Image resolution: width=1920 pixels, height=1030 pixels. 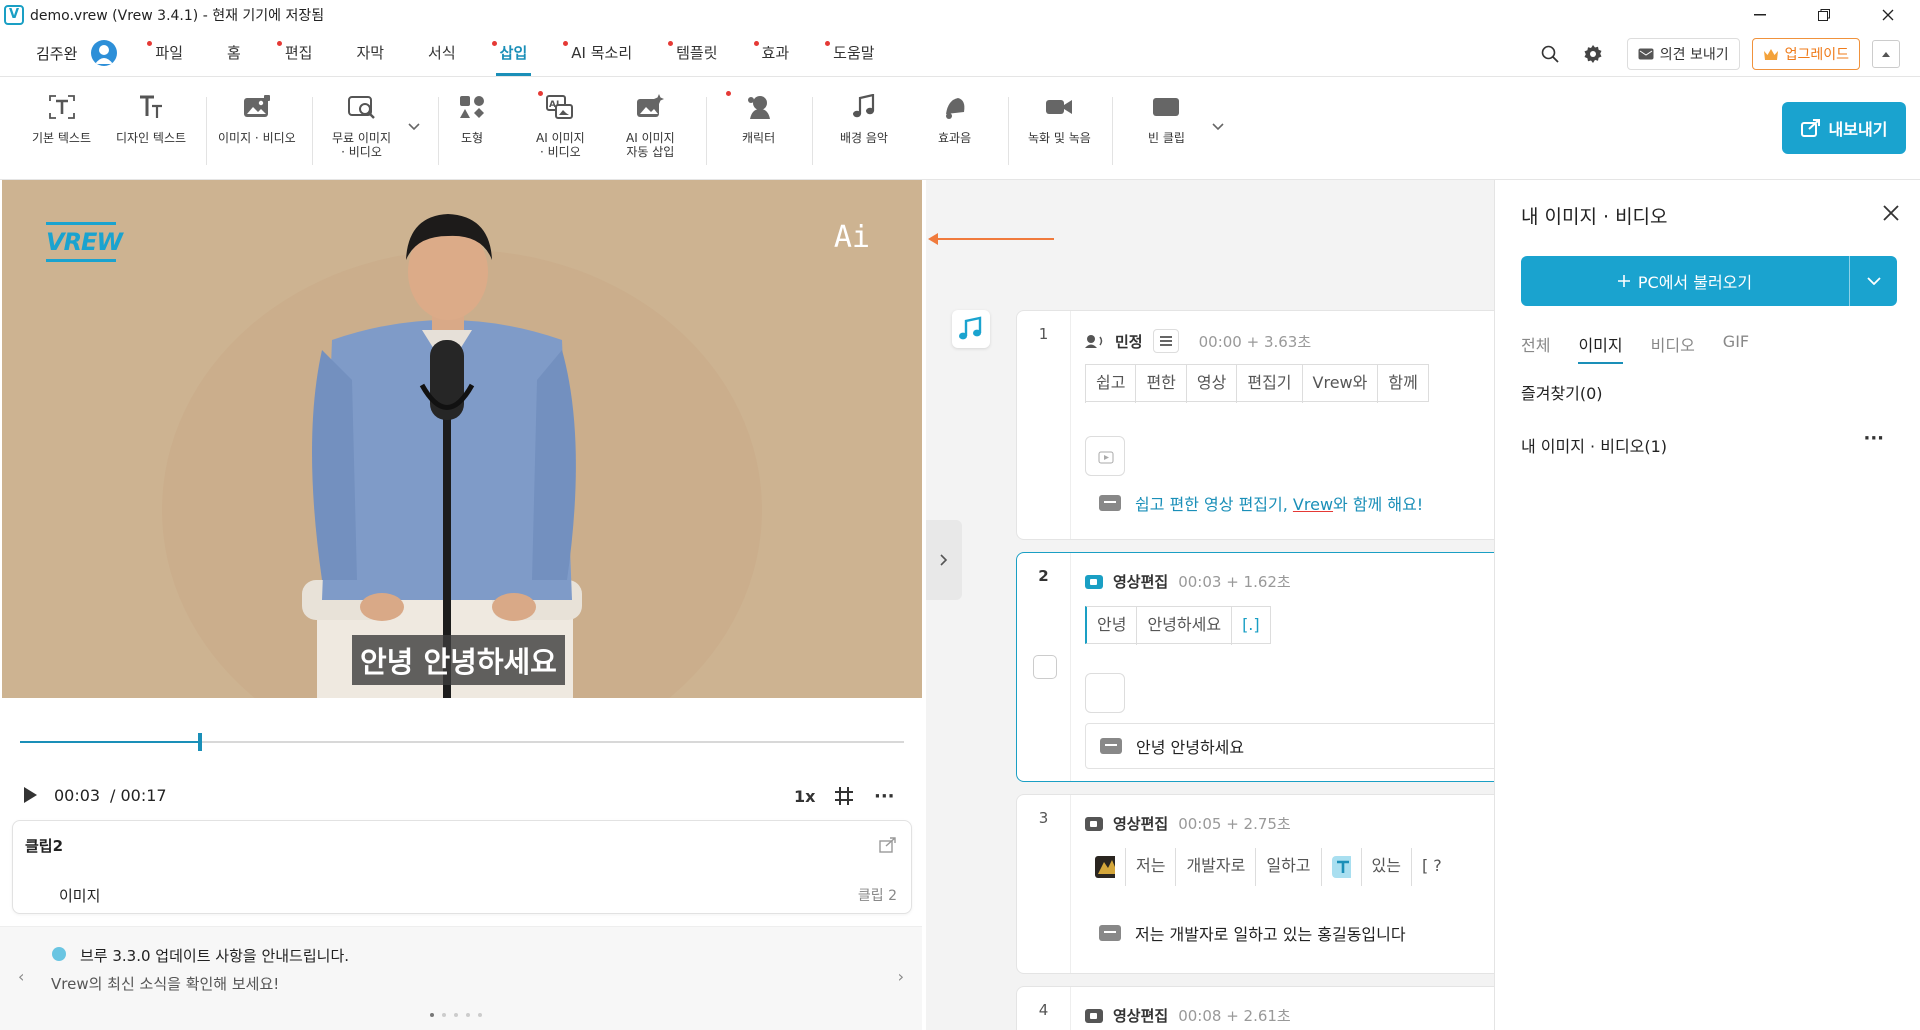 What do you see at coordinates (560, 125) in the screenshot?
I see `ai-image-video-tool: AI AI 이미지 · 비디오` at bounding box center [560, 125].